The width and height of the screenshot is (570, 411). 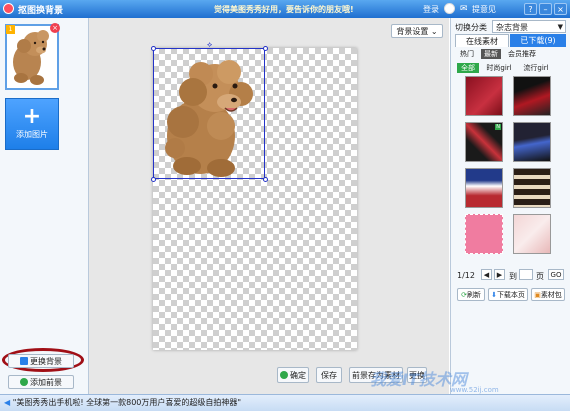 I want to click on plus-icon: +, so click(x=32, y=116).